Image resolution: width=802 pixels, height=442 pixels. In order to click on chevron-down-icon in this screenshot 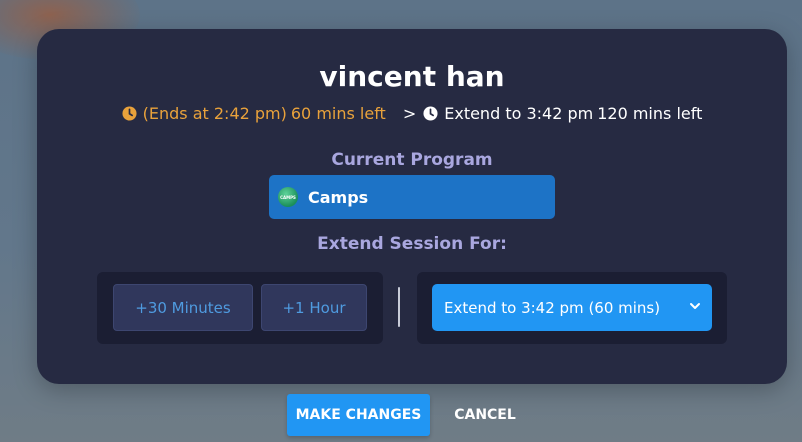, I will do `click(695, 306)`.